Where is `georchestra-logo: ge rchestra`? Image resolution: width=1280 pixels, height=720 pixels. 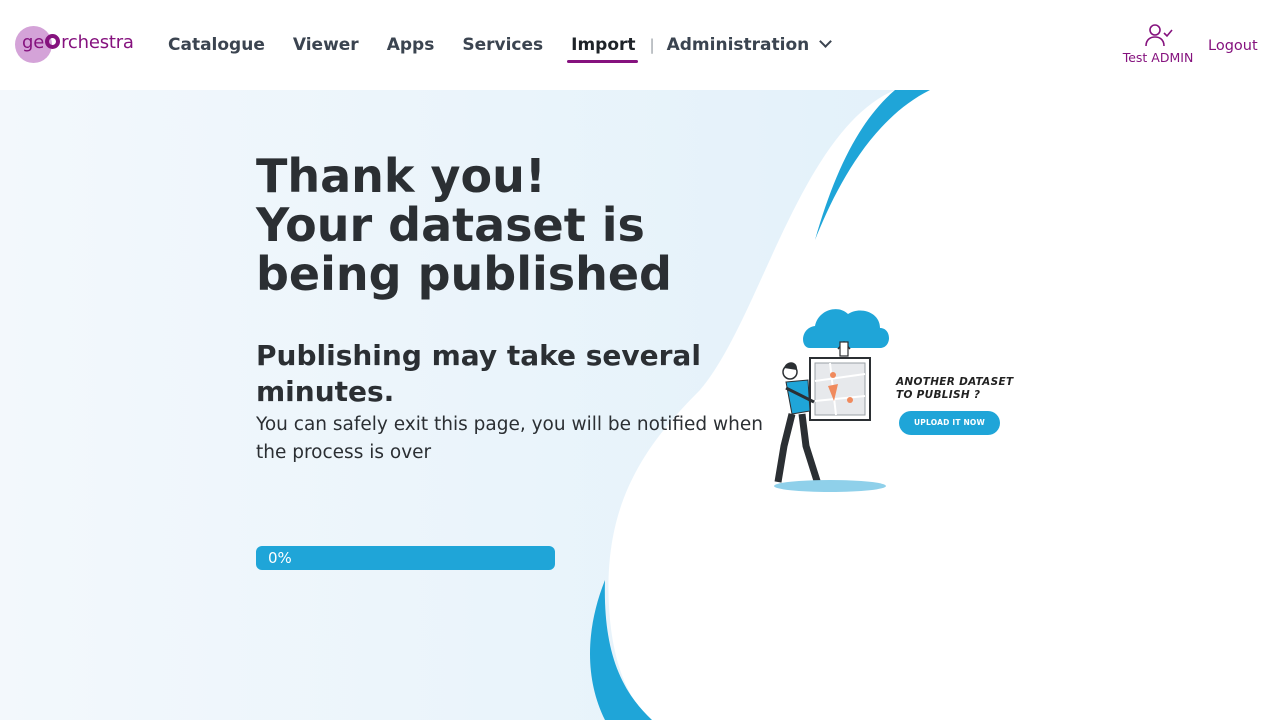
georchestra-logo: ge rchestra is located at coordinates (80, 45).